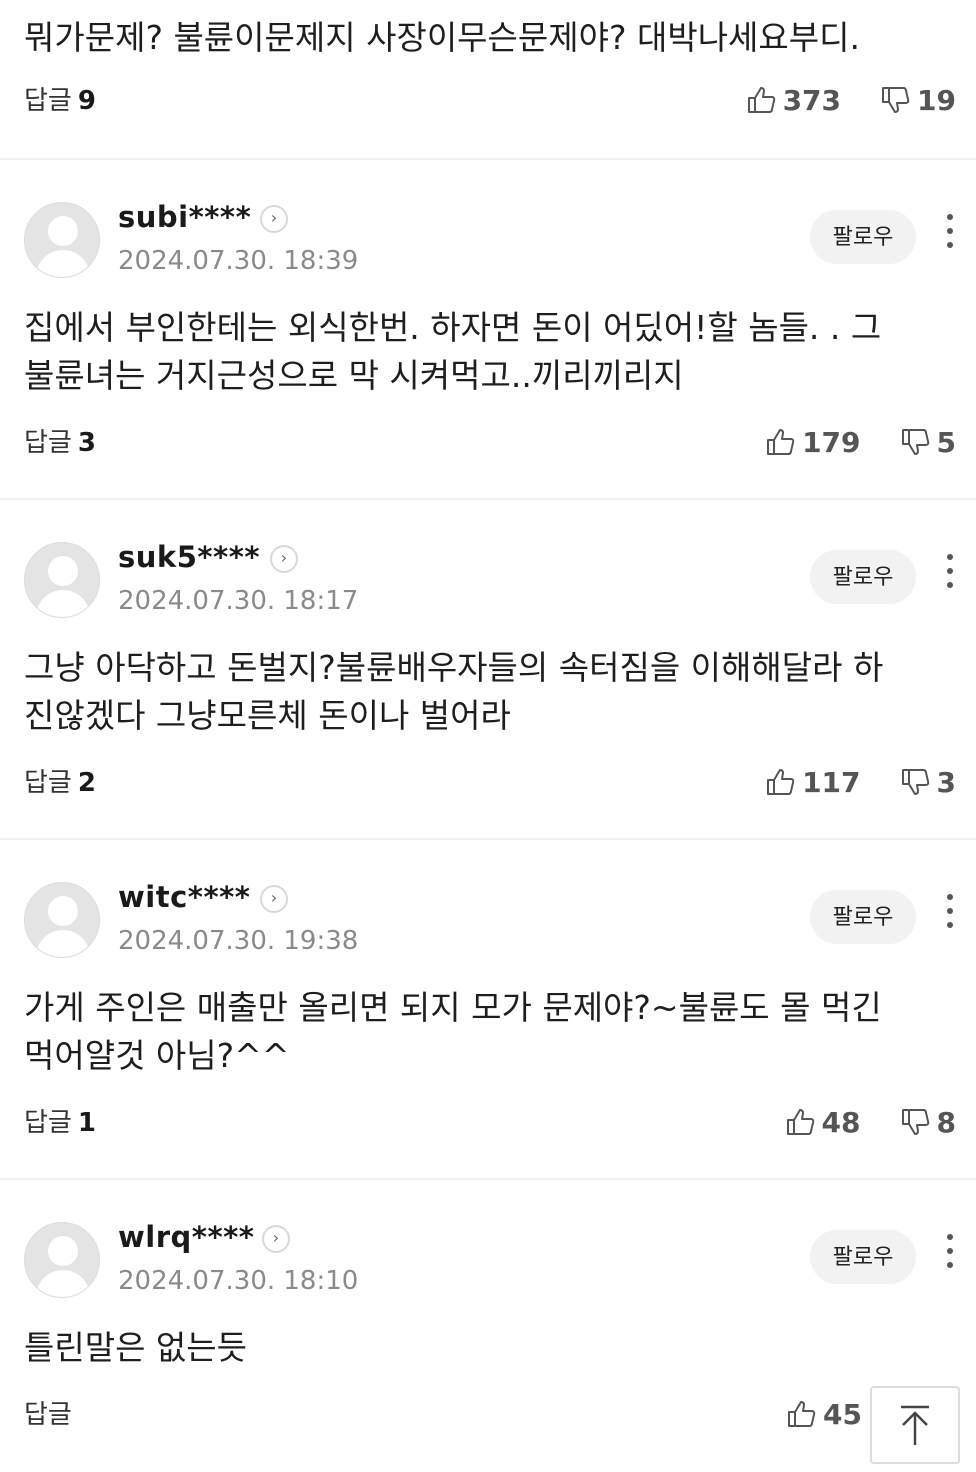 The width and height of the screenshot is (976, 1472). I want to click on comment-text-line: 가게 주인은 매출만 올리면 되지 모가 문제야?~불륜도 몰 먹긴, so click(453, 1007).